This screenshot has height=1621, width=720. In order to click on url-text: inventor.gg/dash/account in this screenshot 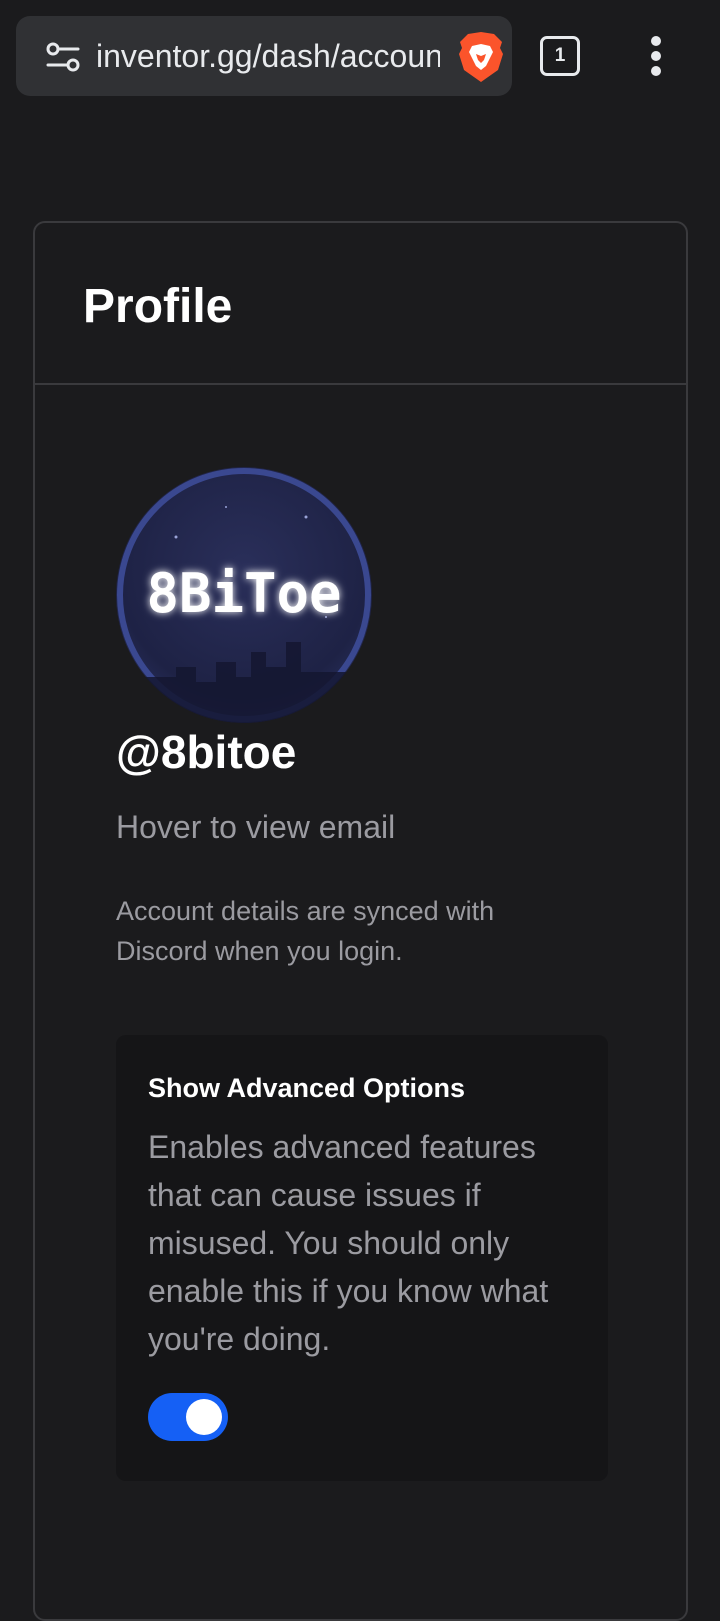, I will do `click(268, 56)`.